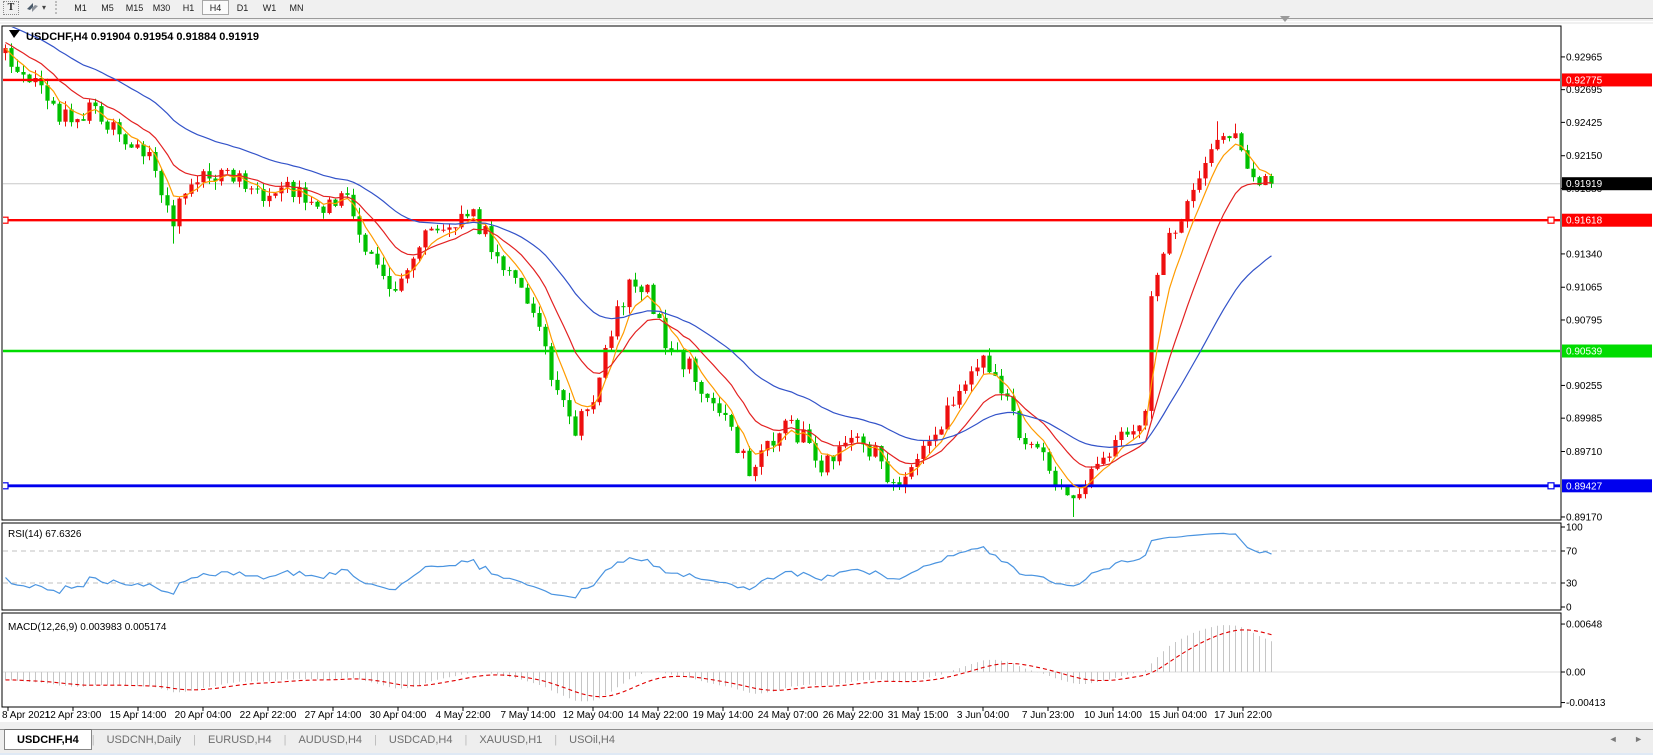 The height and width of the screenshot is (755, 1653). I want to click on date-axis-label: 20 Apr 04:00, so click(203, 715).